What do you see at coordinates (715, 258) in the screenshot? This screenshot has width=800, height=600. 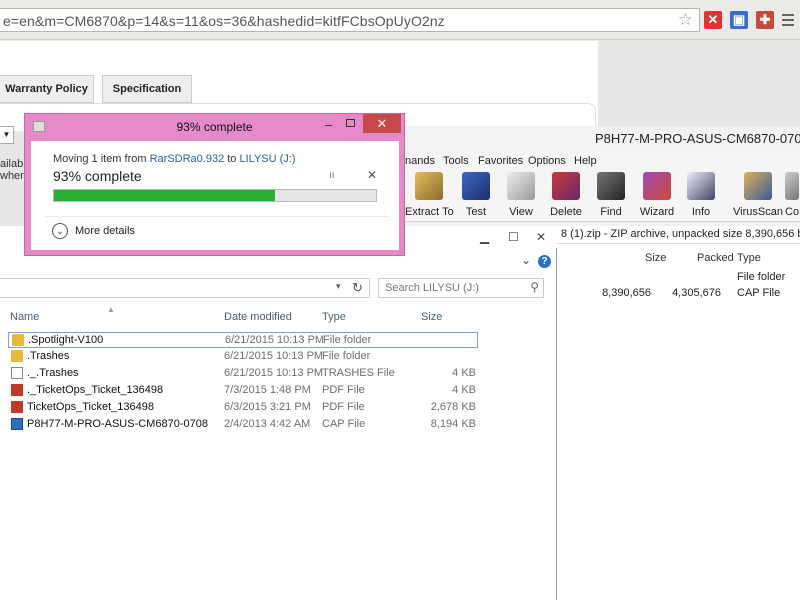 I see `column-packed: Packed` at bounding box center [715, 258].